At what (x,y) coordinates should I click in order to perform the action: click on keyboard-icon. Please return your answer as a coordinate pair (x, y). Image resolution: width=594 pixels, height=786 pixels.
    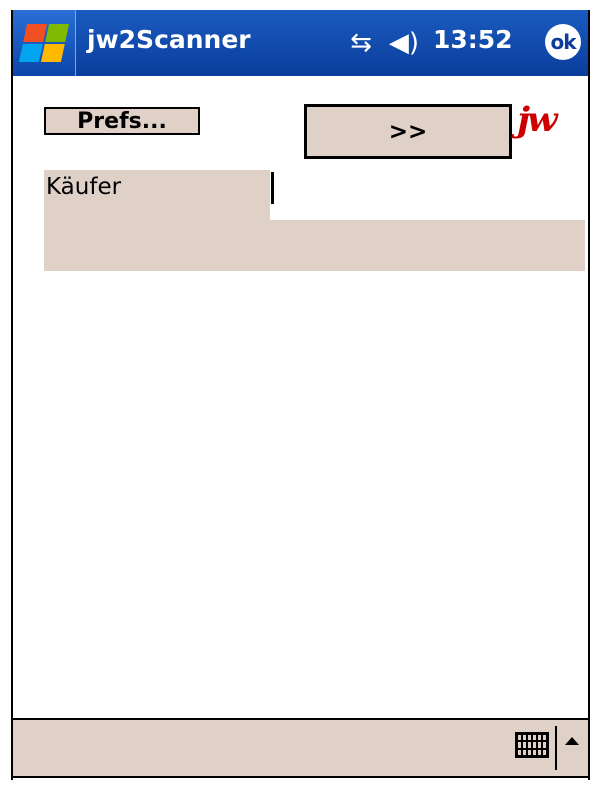
    Looking at the image, I should click on (532, 745).